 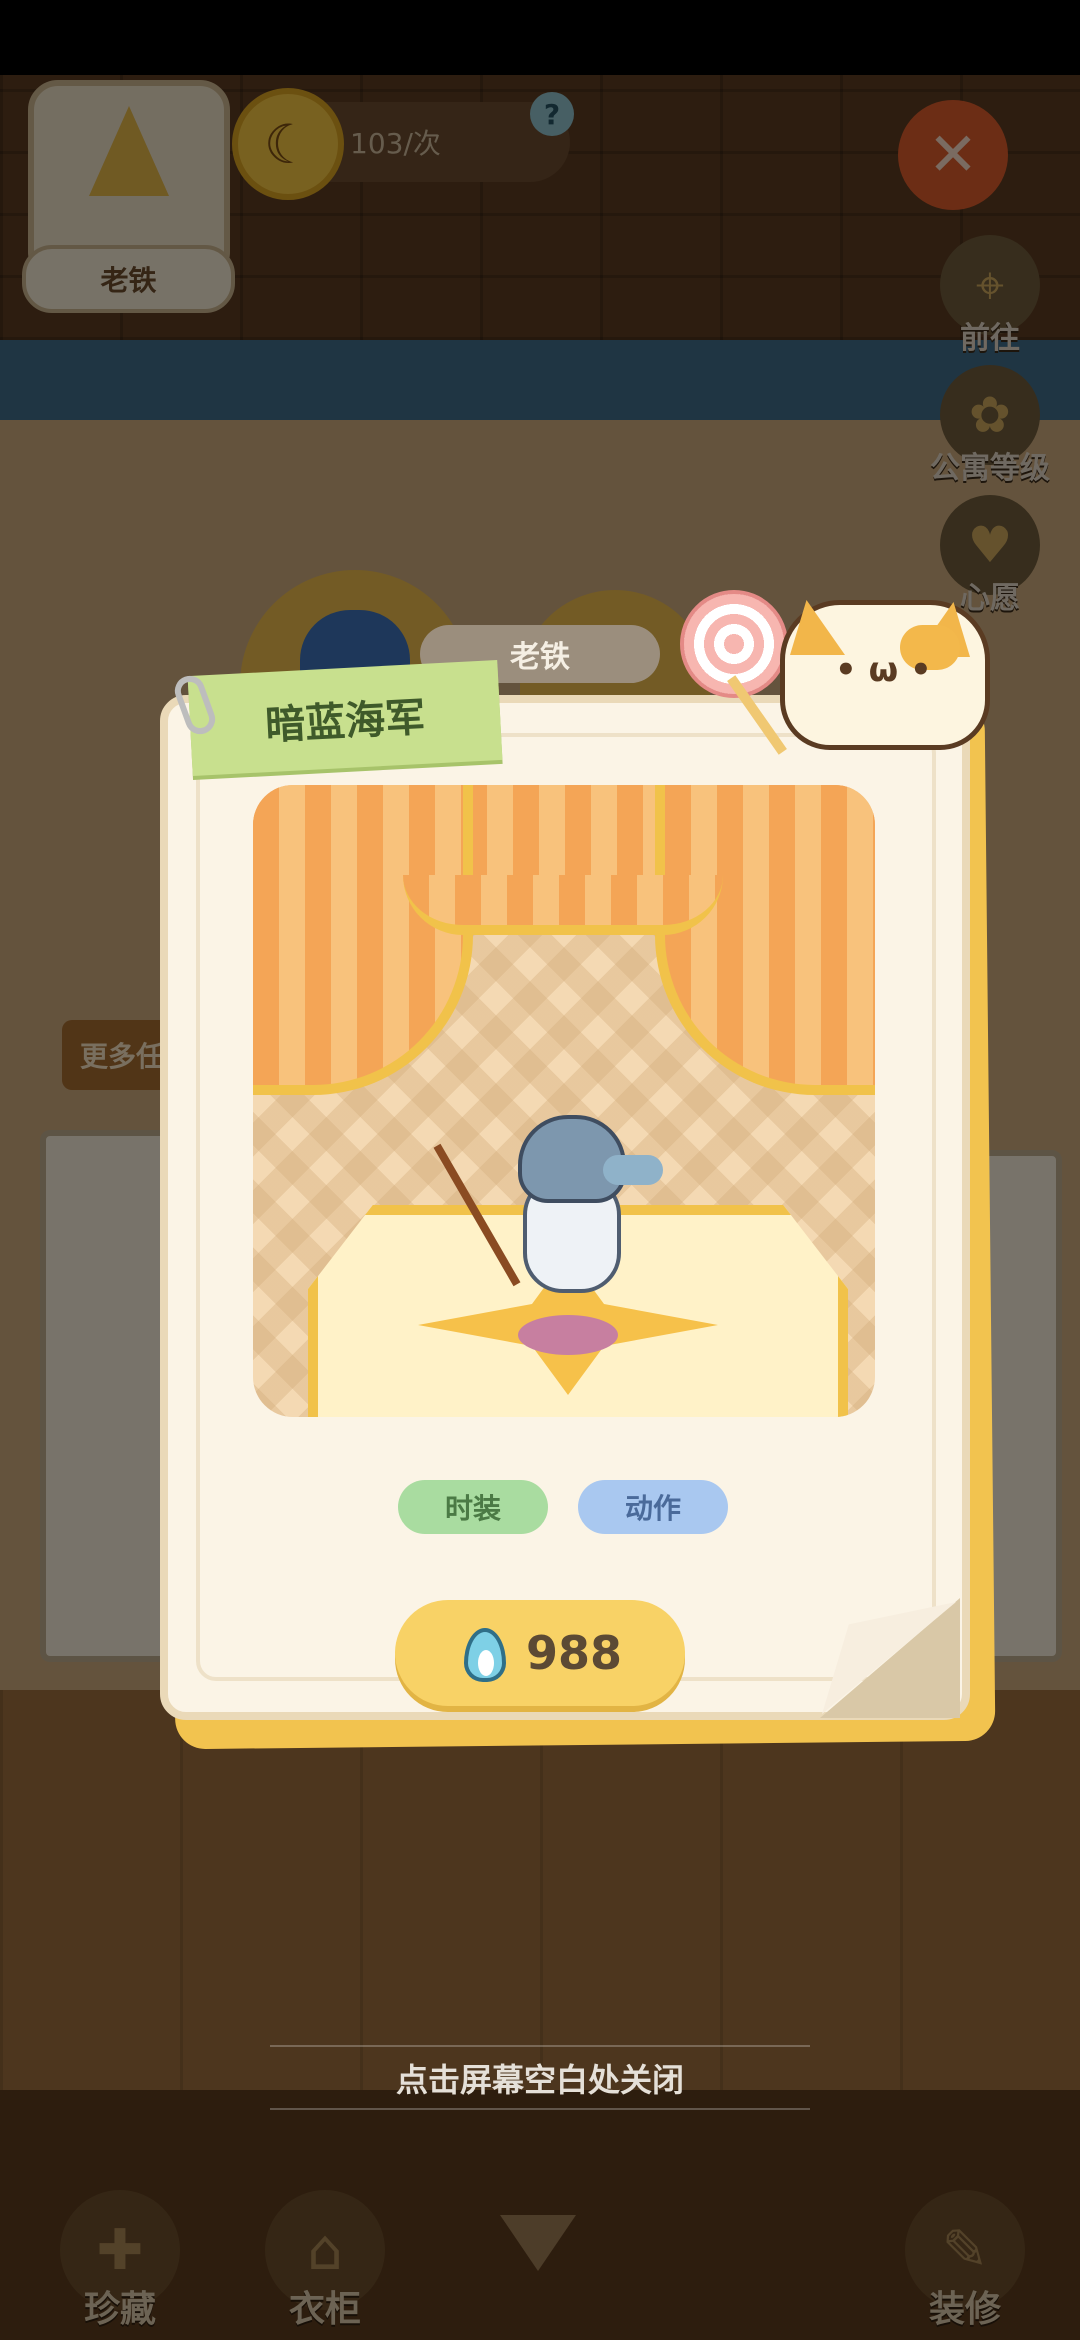 I want to click on tab-costume: 时装, so click(x=473, y=1507).